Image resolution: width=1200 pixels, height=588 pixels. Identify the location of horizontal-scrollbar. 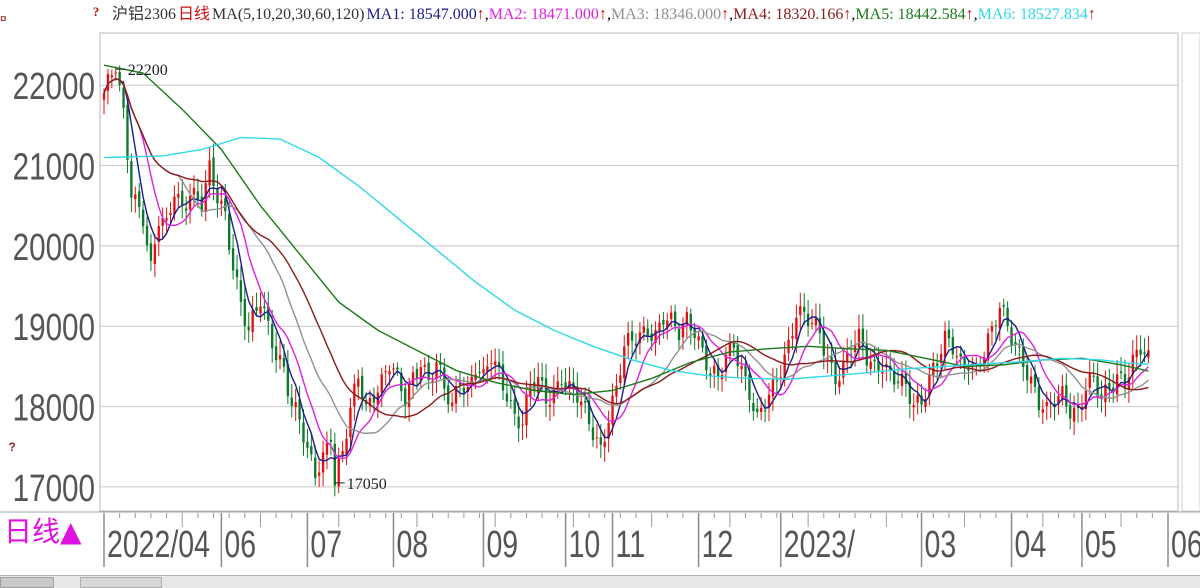
(600, 581).